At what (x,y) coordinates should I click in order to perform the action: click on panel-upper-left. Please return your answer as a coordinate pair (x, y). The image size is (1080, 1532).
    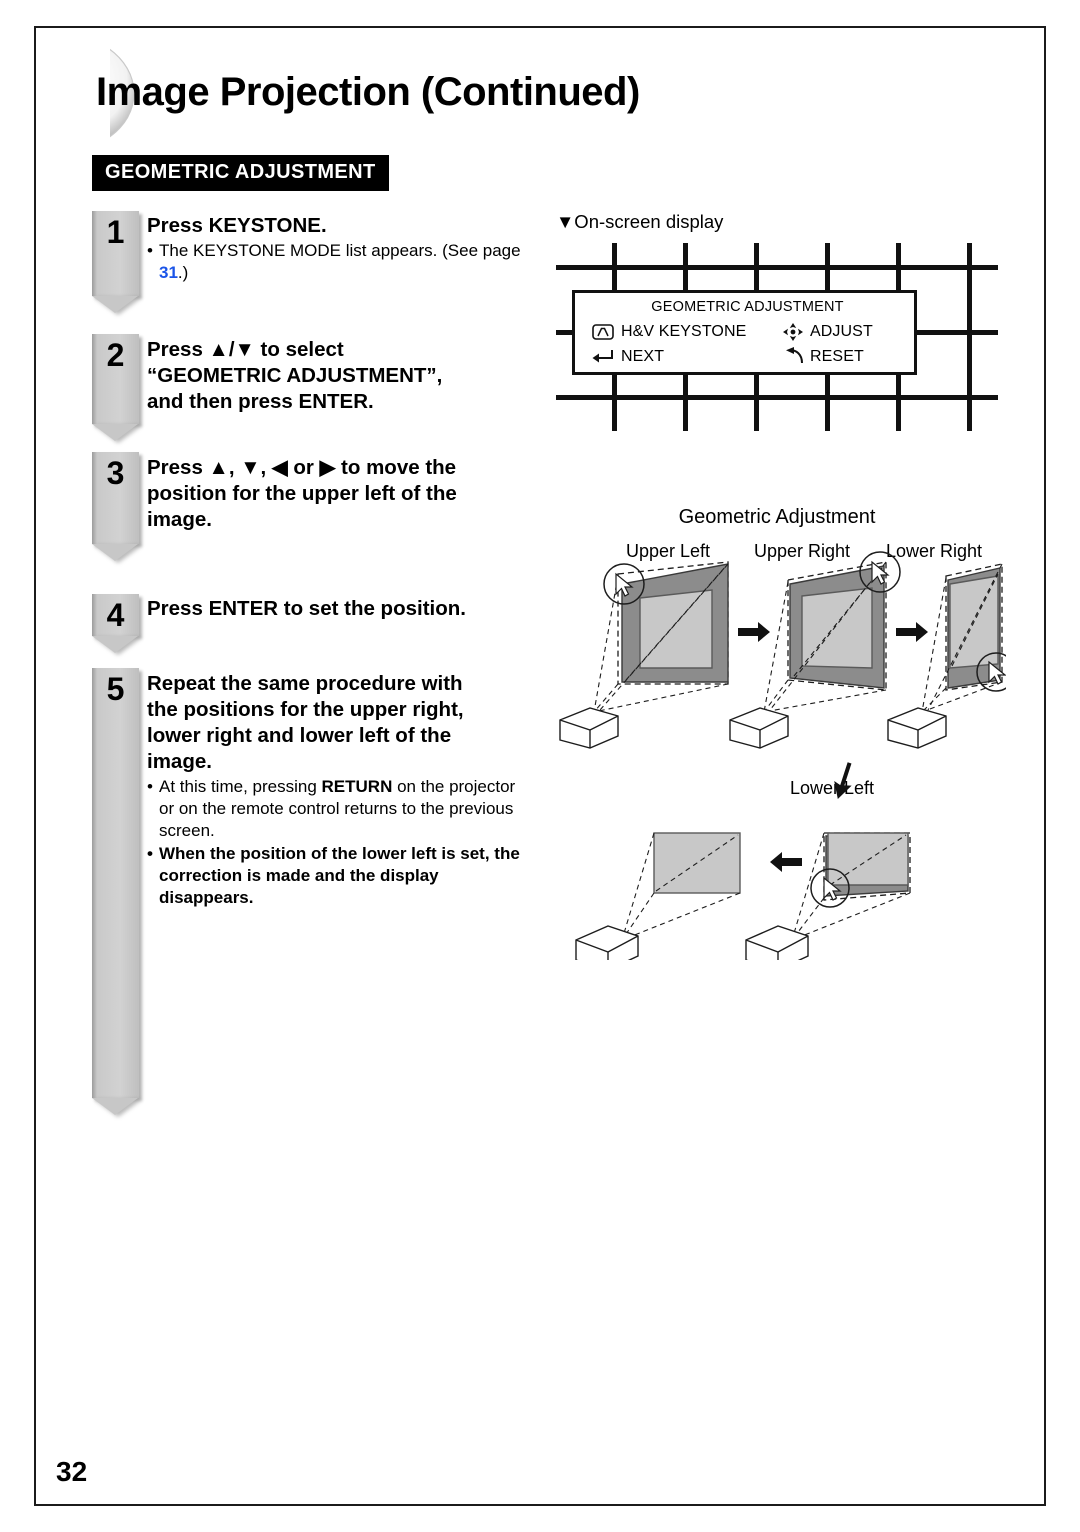
    Looking at the image, I should click on (644, 655).